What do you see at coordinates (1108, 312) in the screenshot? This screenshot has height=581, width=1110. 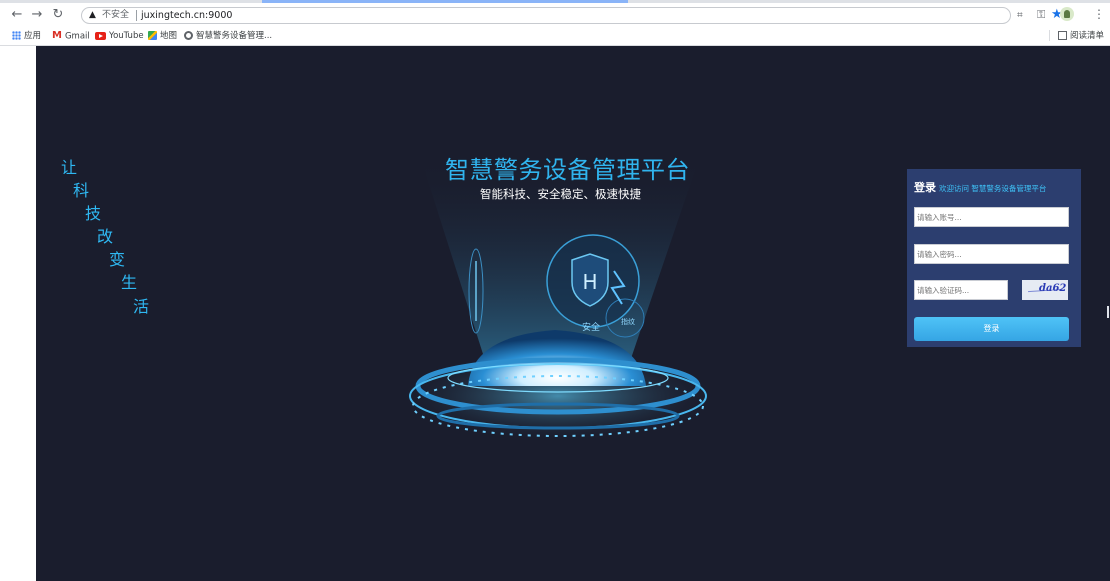 I see `scroll-edge-marker` at bounding box center [1108, 312].